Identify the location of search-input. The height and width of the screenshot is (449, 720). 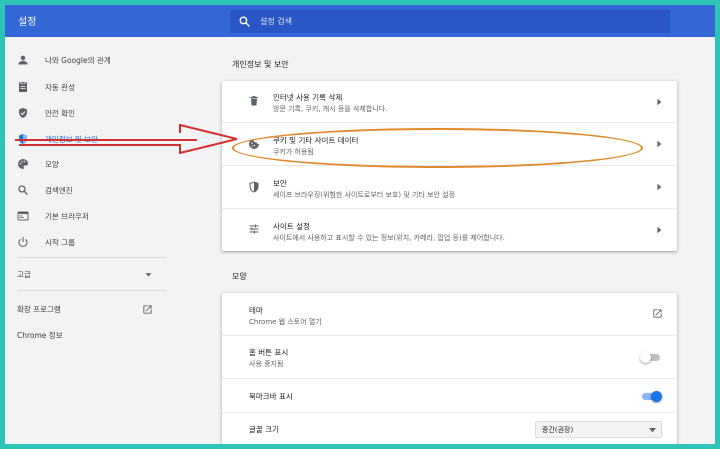
(460, 21).